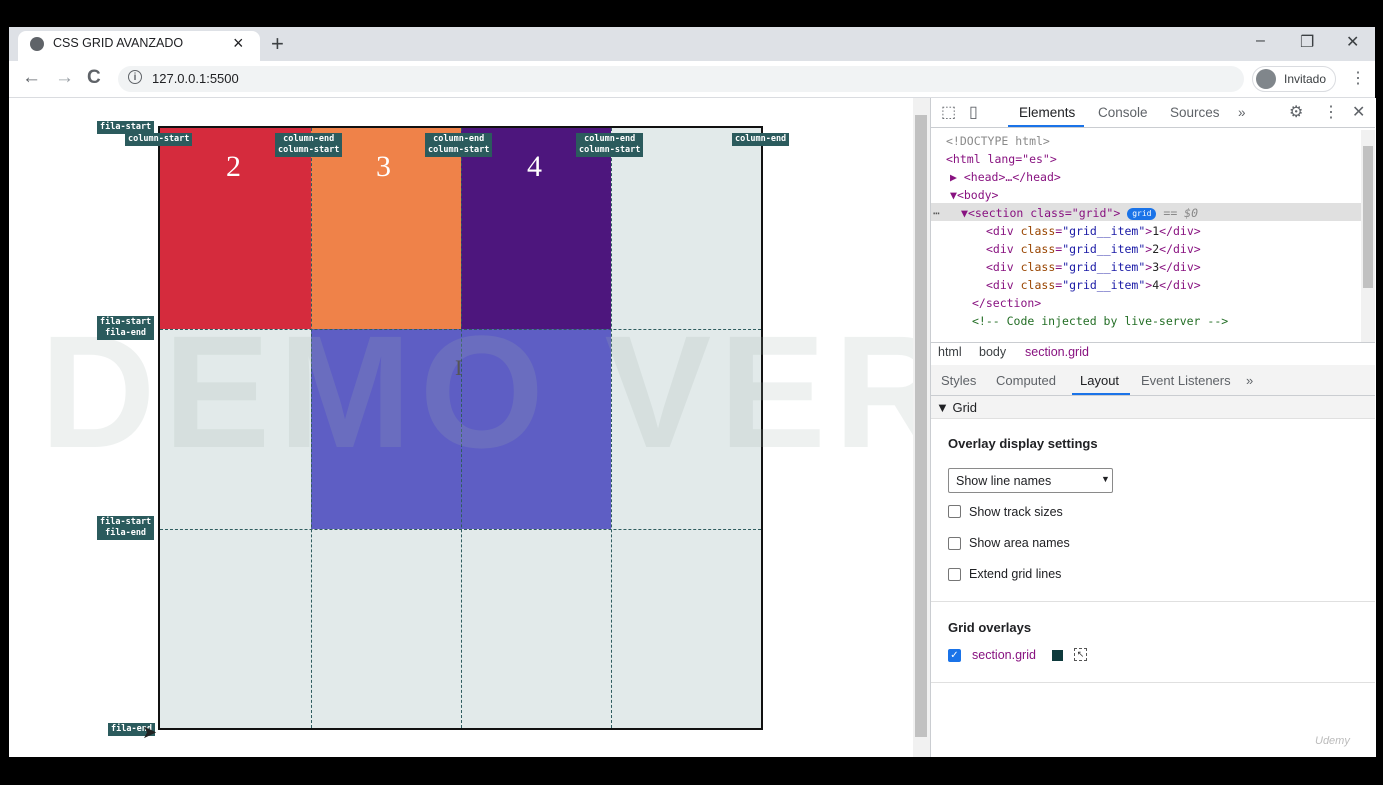  What do you see at coordinates (1186, 380) in the screenshot?
I see `tab-event-listeners: Event Listeners` at bounding box center [1186, 380].